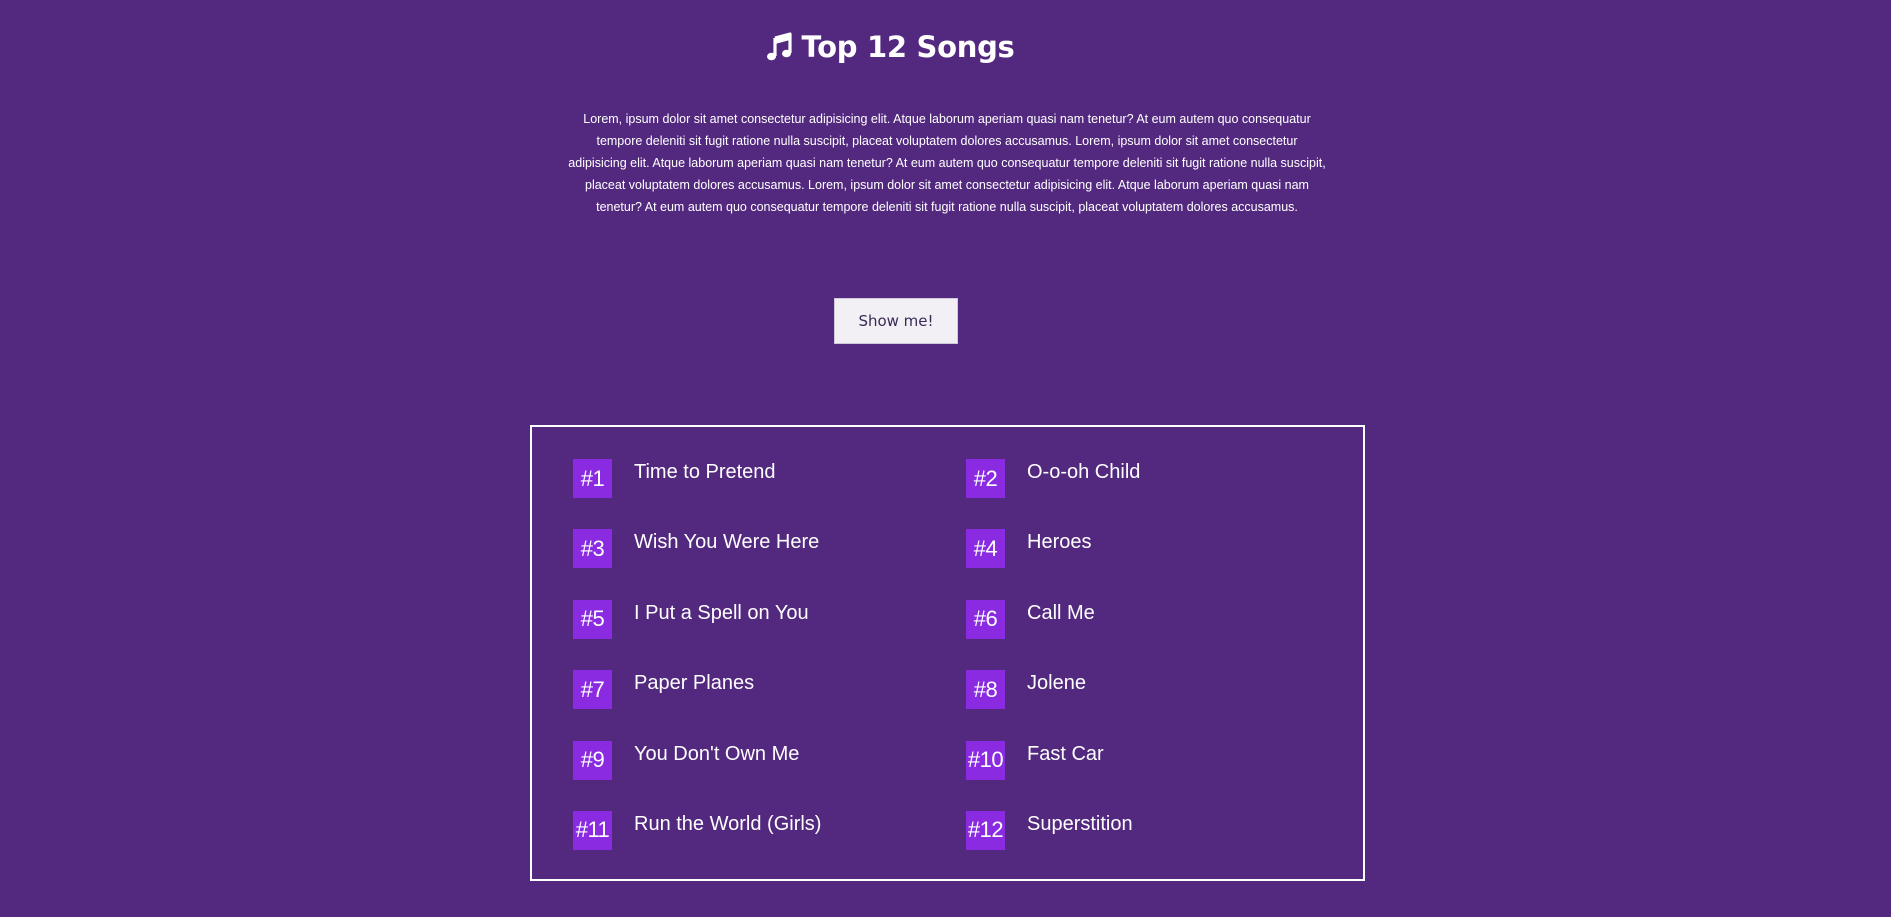 The image size is (1891, 917). What do you see at coordinates (896, 321) in the screenshot?
I see `show-me-button: Show me!` at bounding box center [896, 321].